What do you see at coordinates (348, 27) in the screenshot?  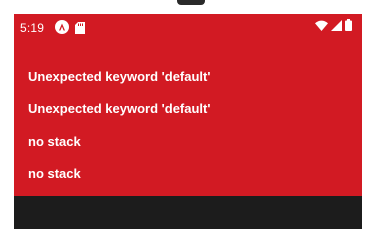 I see `battery-icon` at bounding box center [348, 27].